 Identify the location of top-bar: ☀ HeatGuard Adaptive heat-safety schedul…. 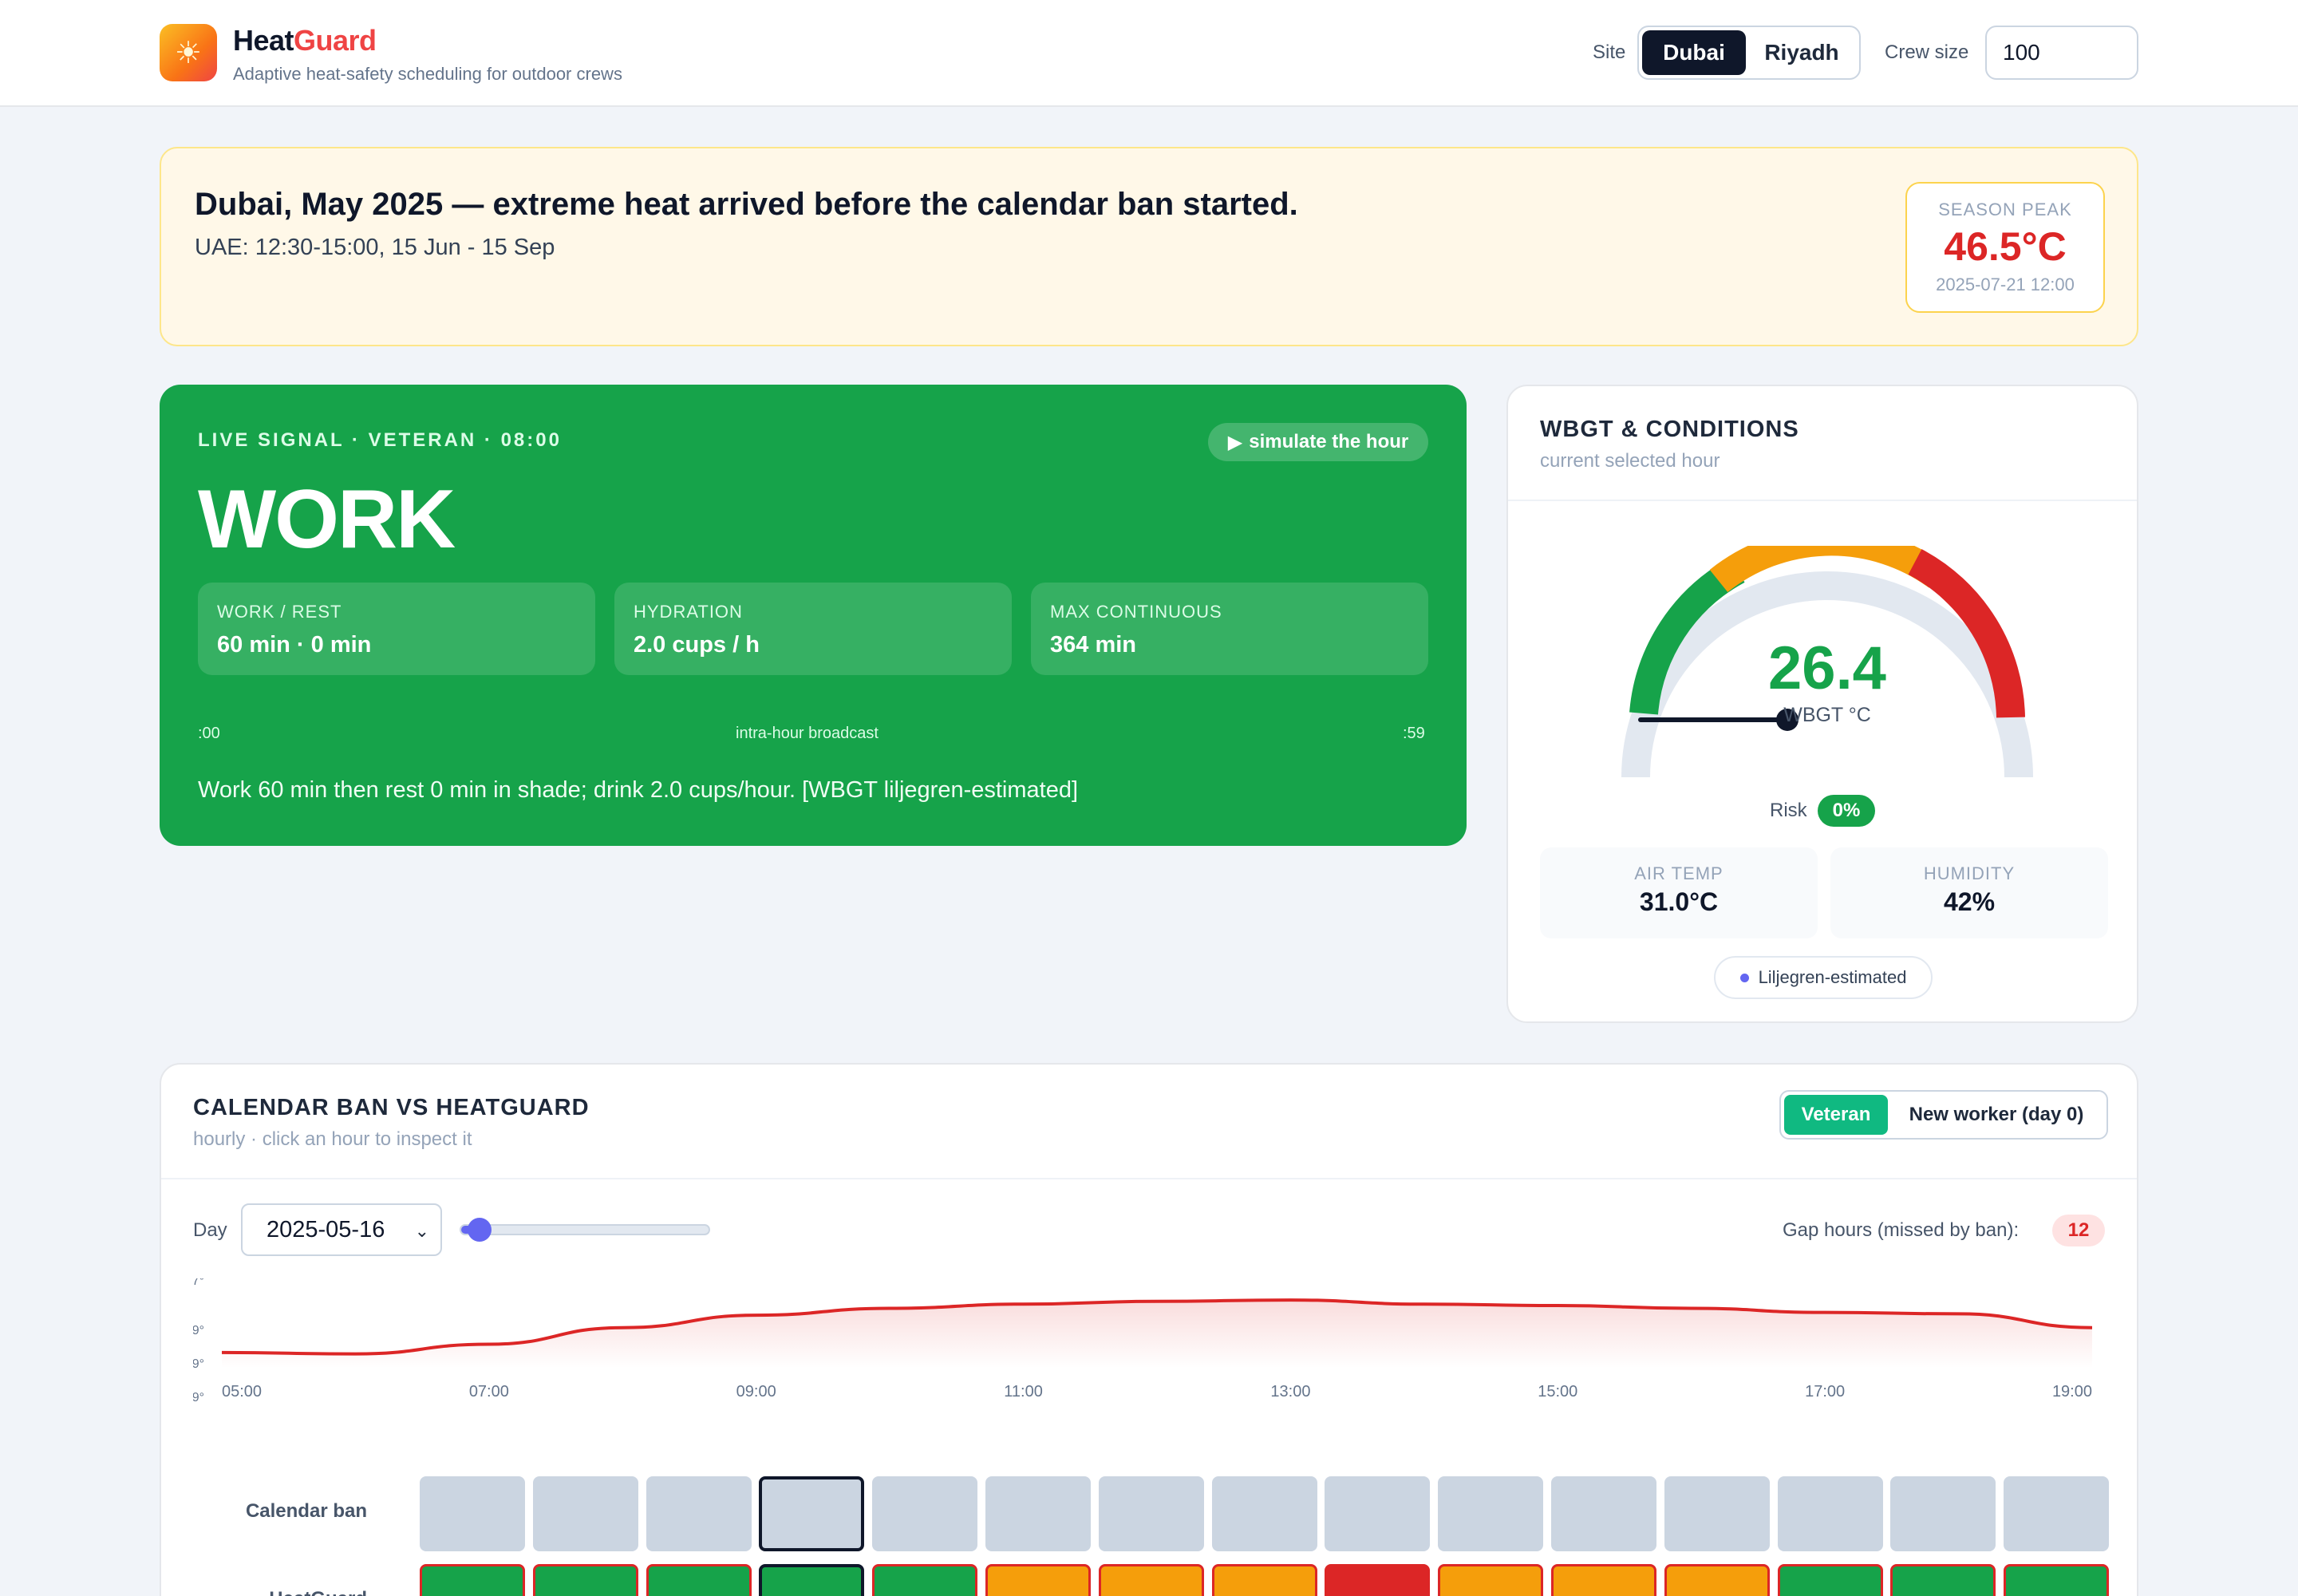
(1149, 53).